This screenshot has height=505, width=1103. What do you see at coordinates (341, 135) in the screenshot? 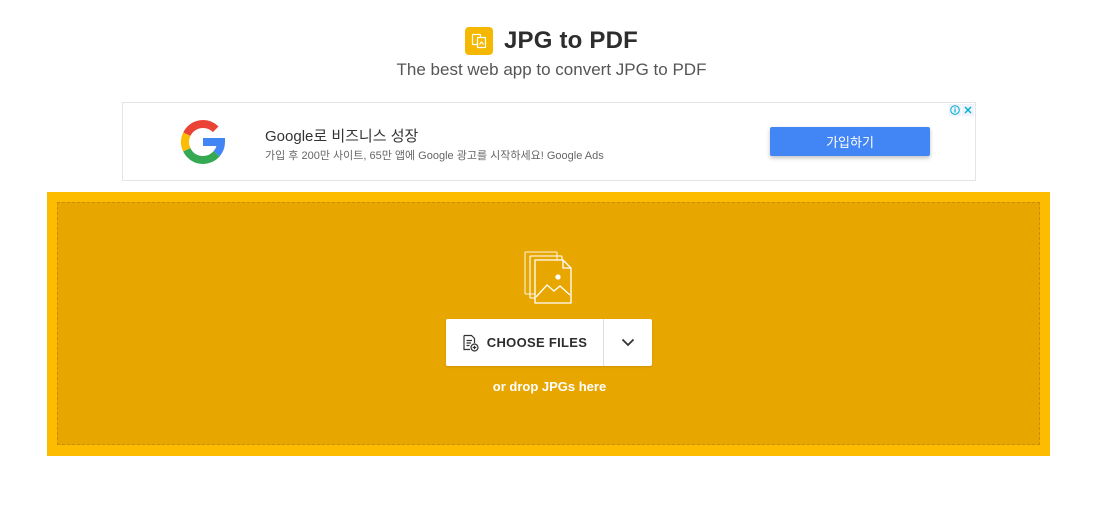
I see `ad-headline: Google로 비즈니스 성장` at bounding box center [341, 135].